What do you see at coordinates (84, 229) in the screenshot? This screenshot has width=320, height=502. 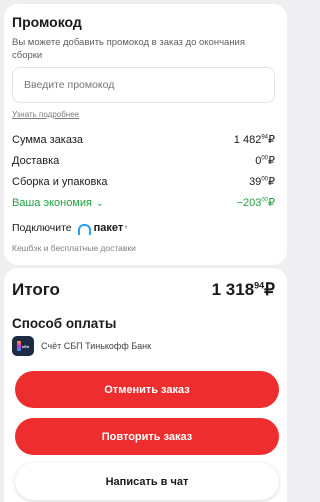 I see `paket-logo-icon` at bounding box center [84, 229].